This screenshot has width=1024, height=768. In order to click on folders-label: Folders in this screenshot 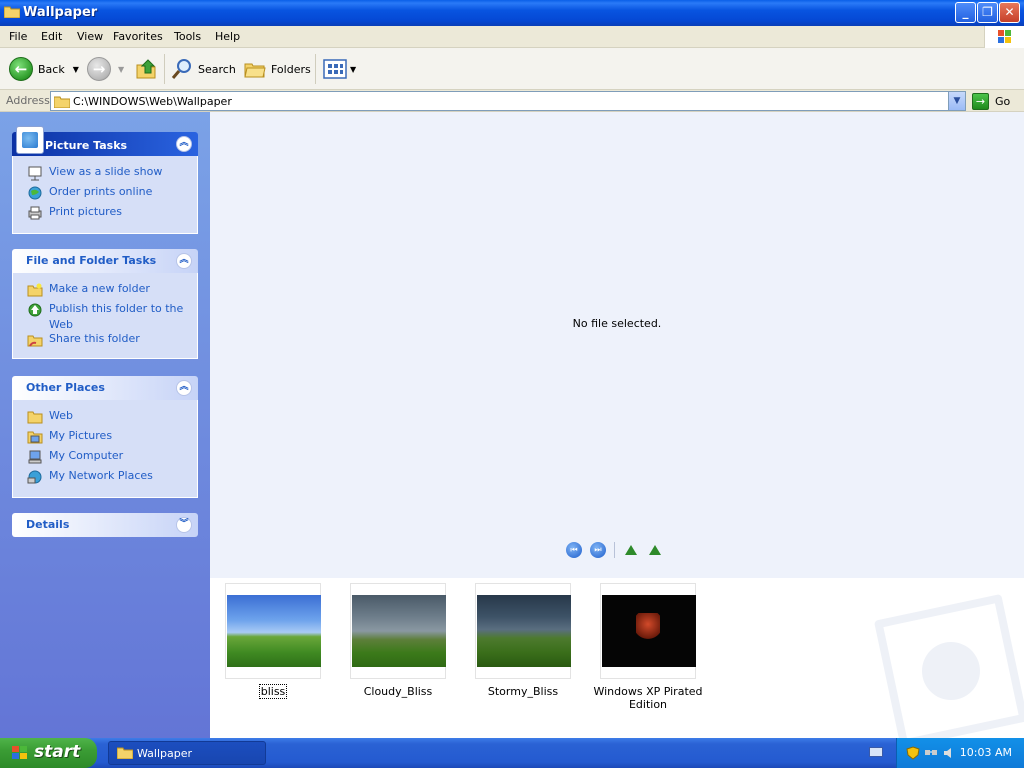, I will do `click(291, 69)`.